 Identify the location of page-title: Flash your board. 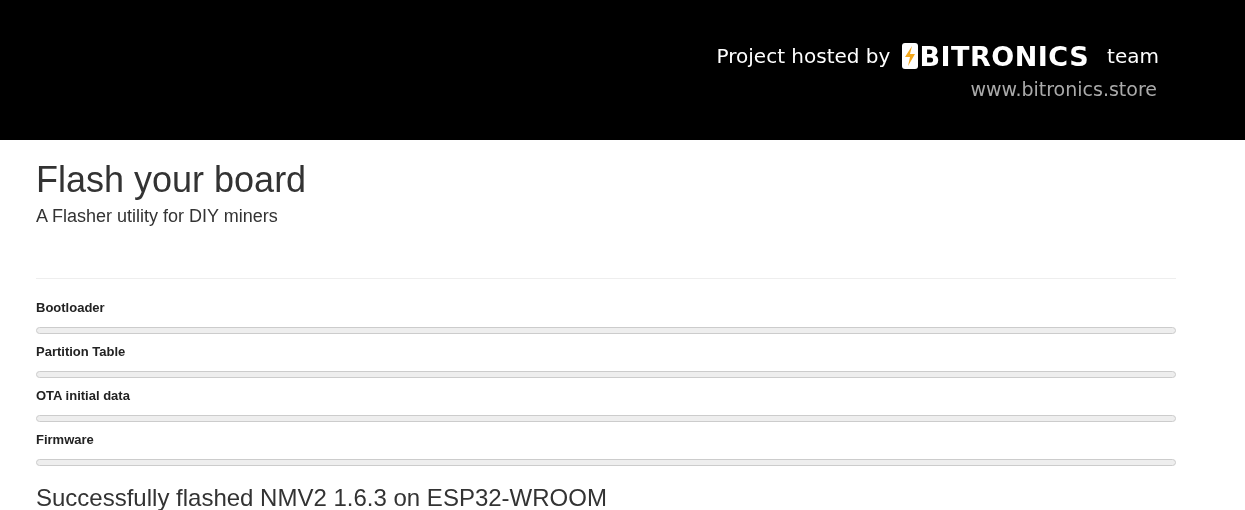
(172, 180).